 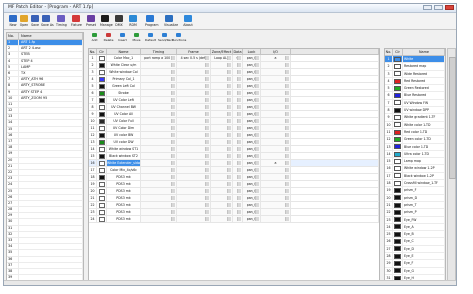 What do you see at coordinates (124, 86) in the screenshot?
I see `row-name: Green Left Col` at bounding box center [124, 86].